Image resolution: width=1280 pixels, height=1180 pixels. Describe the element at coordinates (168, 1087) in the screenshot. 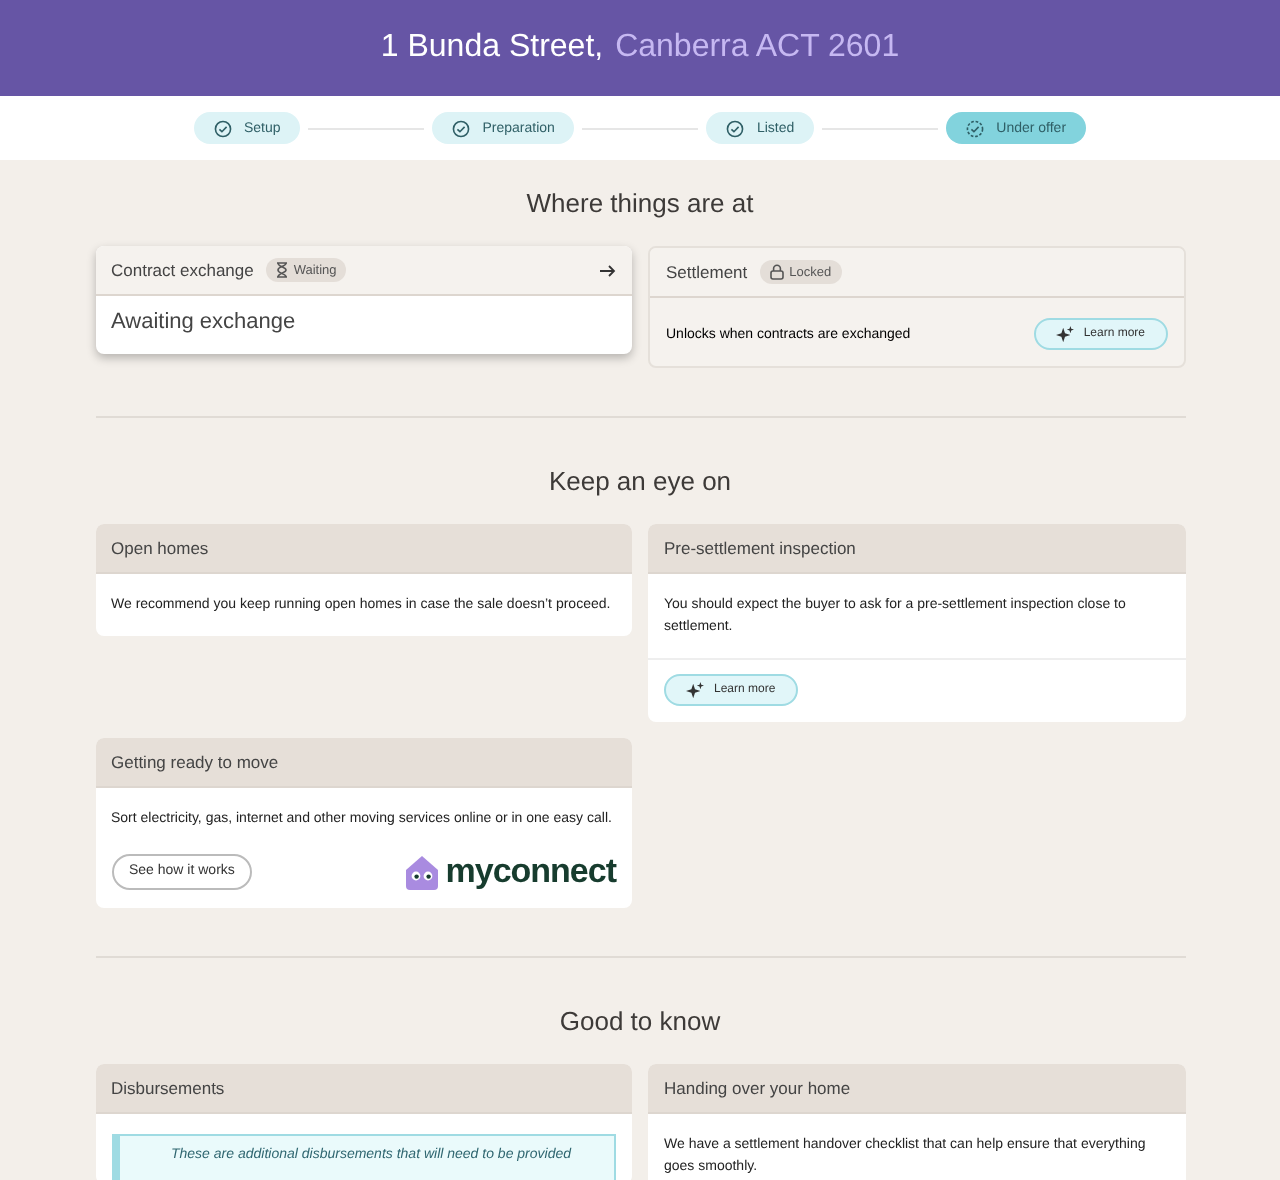

I see `card-title: Disbursements` at that location.